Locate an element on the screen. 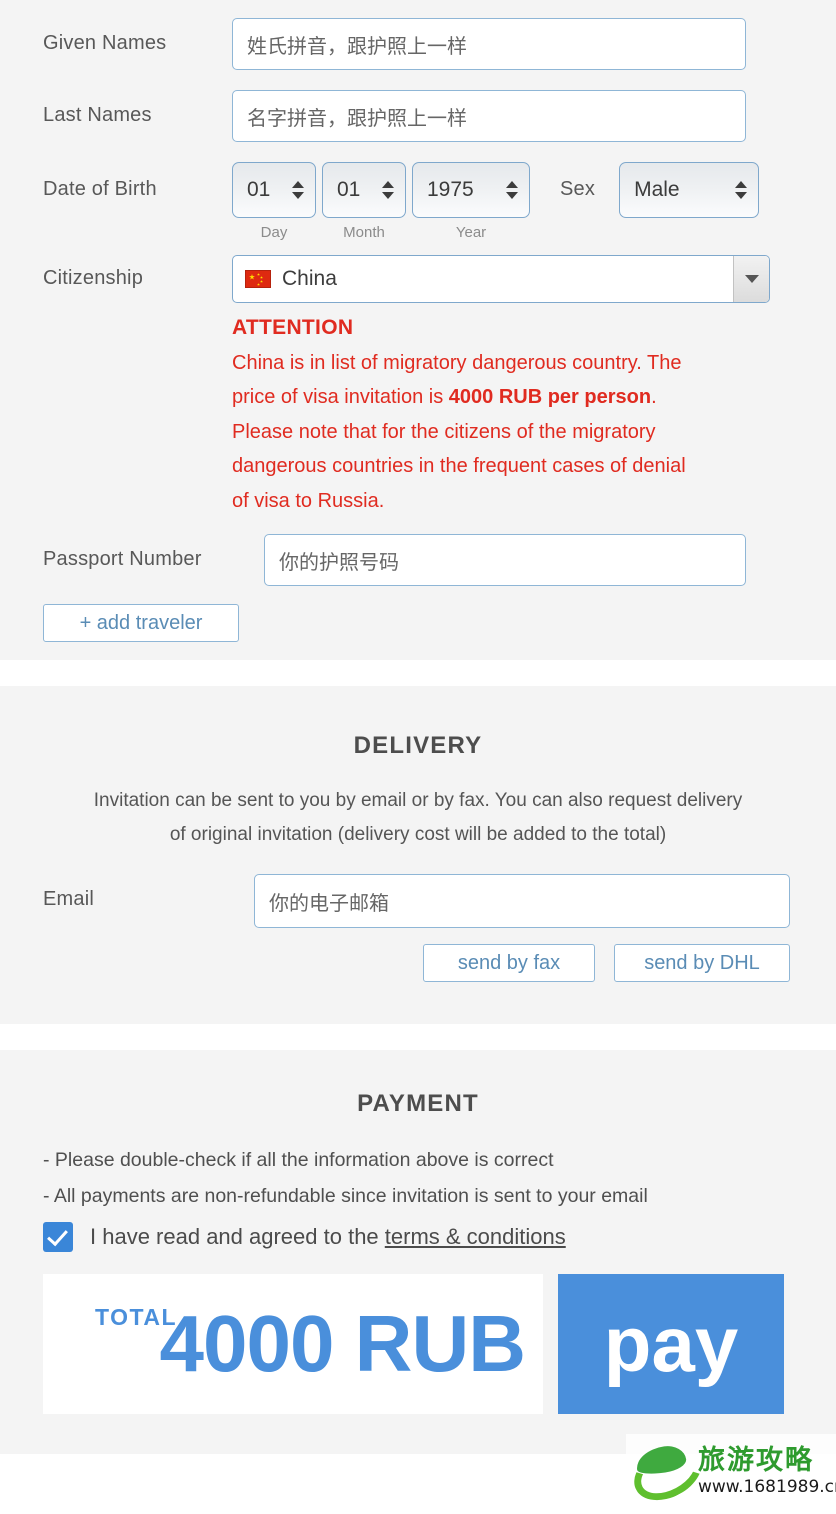  citizenship-selected-value-wrap: China is located at coordinates (483, 279).